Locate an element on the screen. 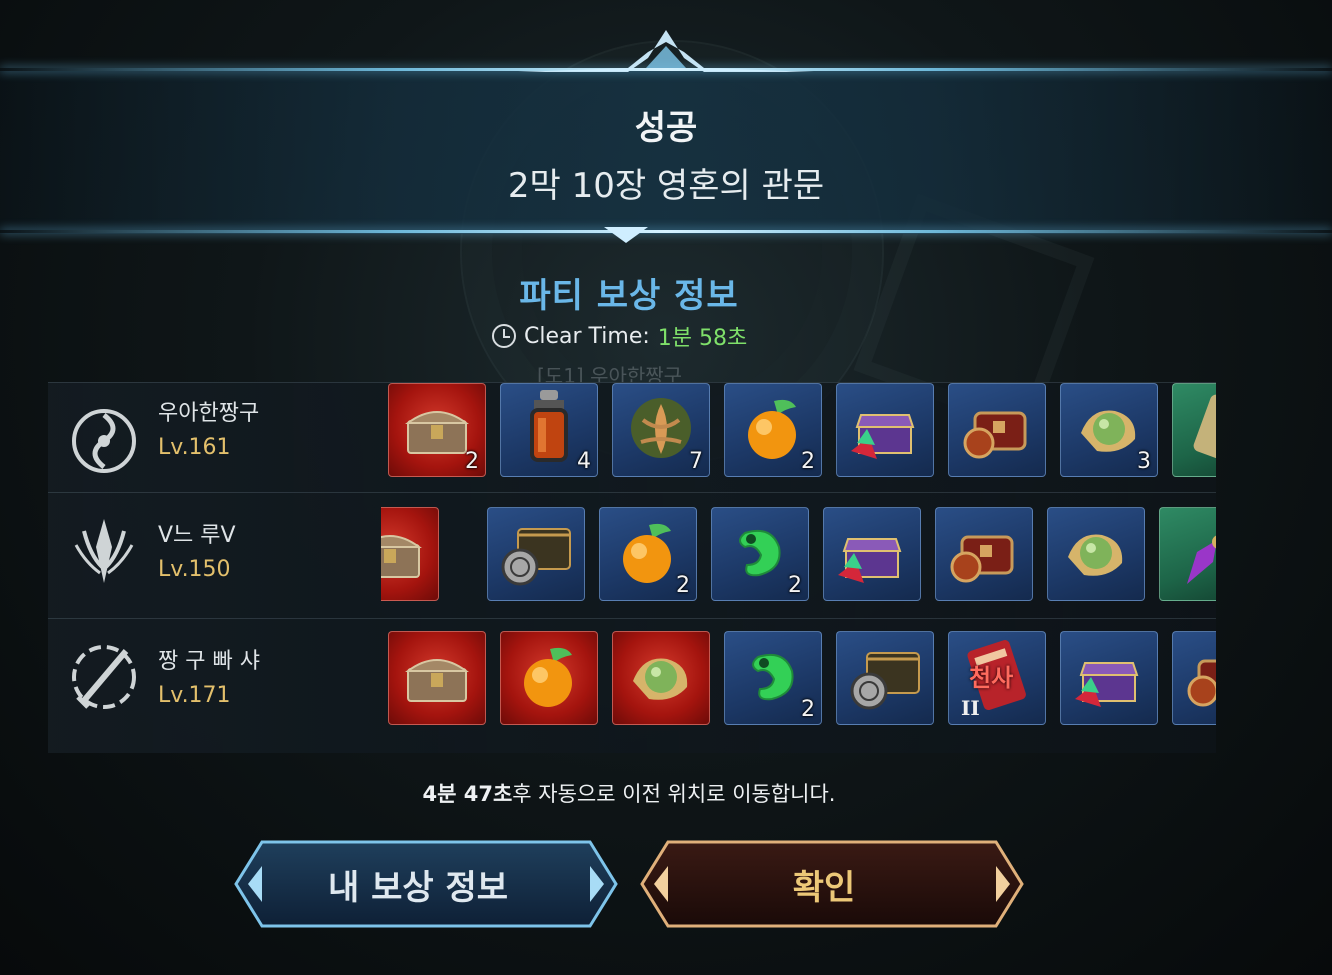  reward-slot: 25 is located at coordinates (1187, 554).